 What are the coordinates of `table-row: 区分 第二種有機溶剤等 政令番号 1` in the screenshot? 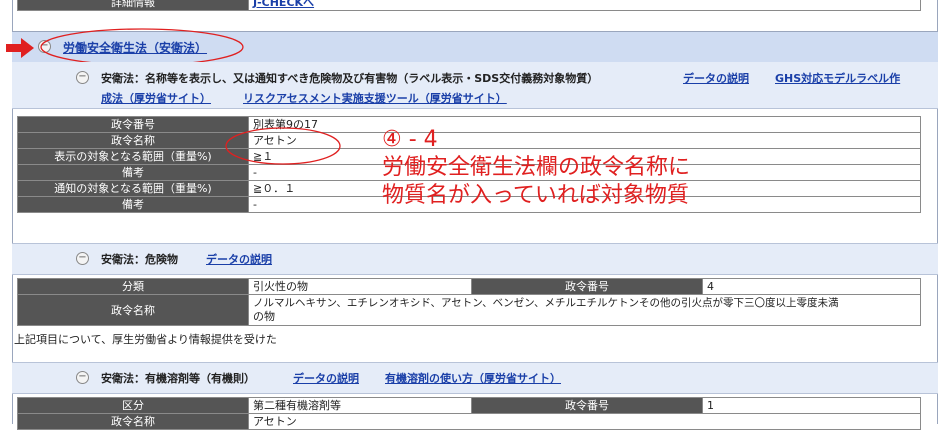 It's located at (469, 405).